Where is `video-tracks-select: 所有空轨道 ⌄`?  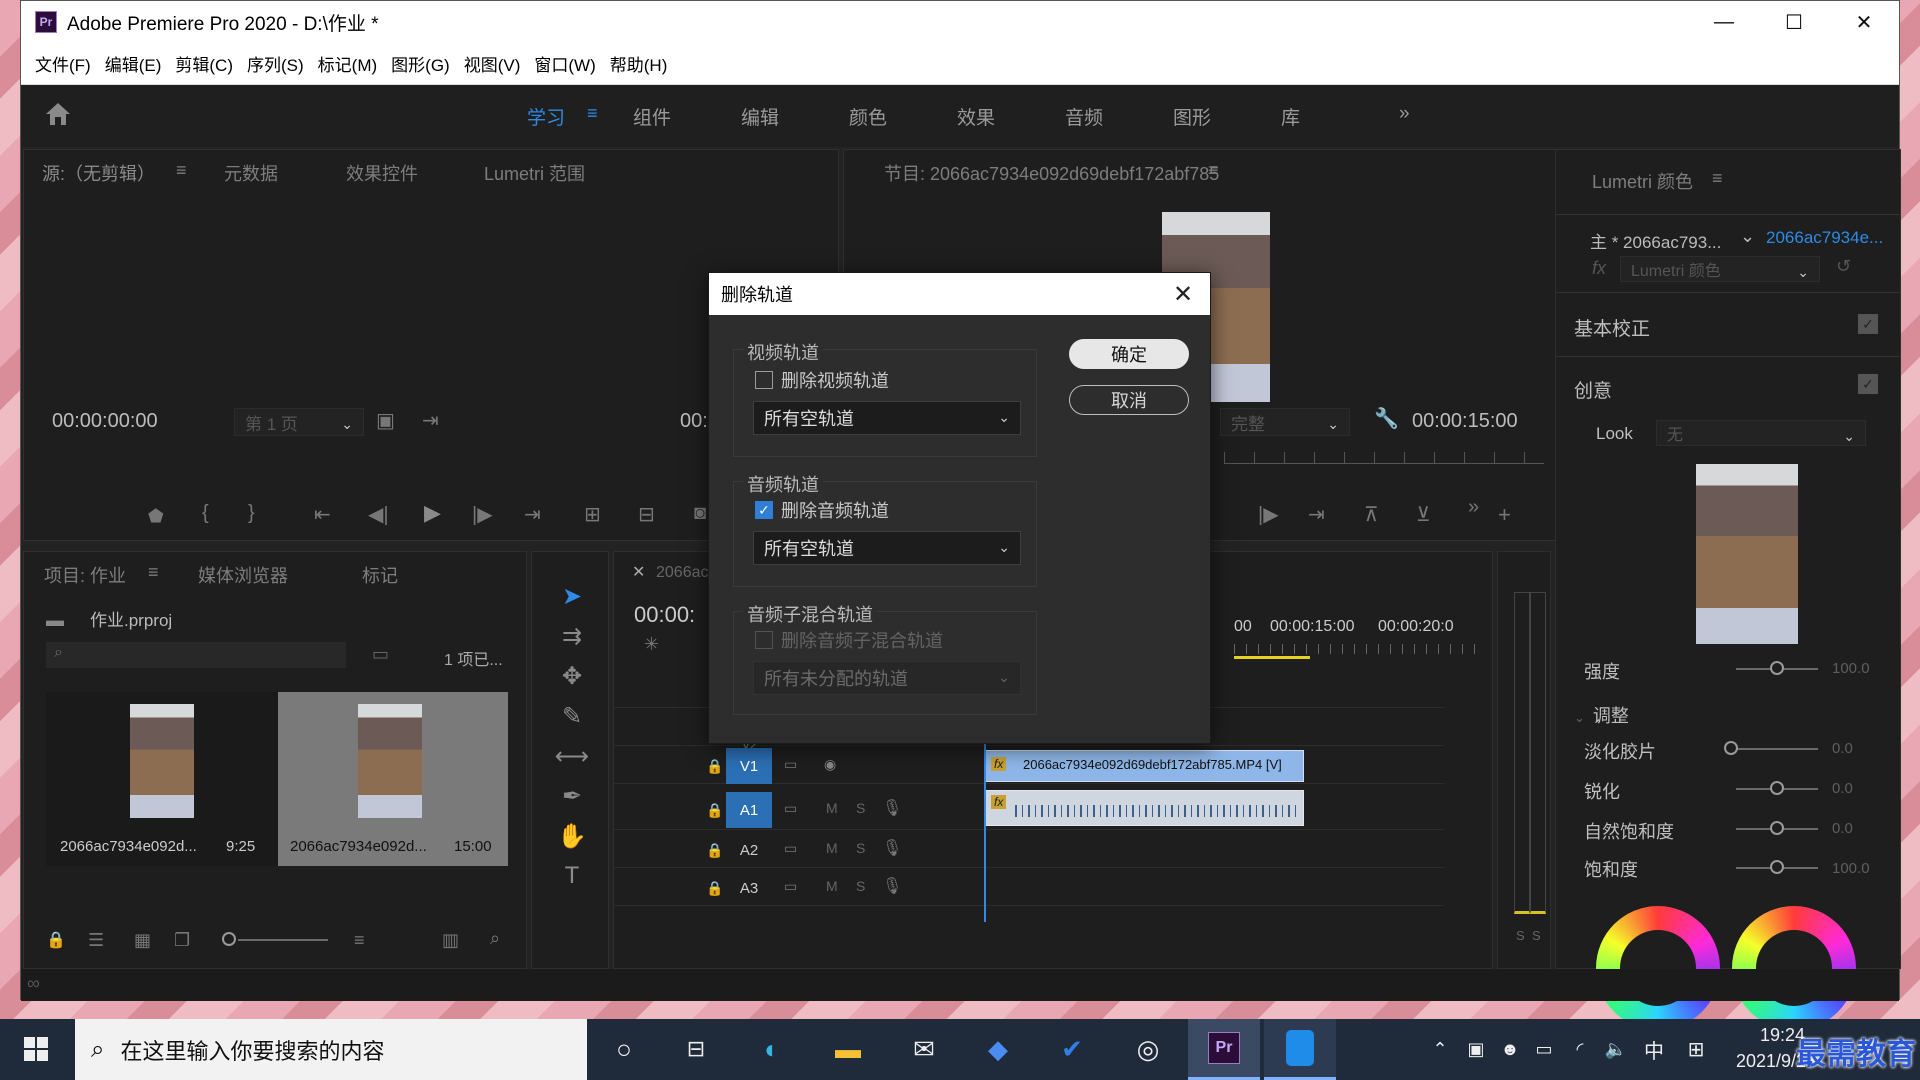
video-tracks-select: 所有空轨道 ⌄ is located at coordinates (887, 418).